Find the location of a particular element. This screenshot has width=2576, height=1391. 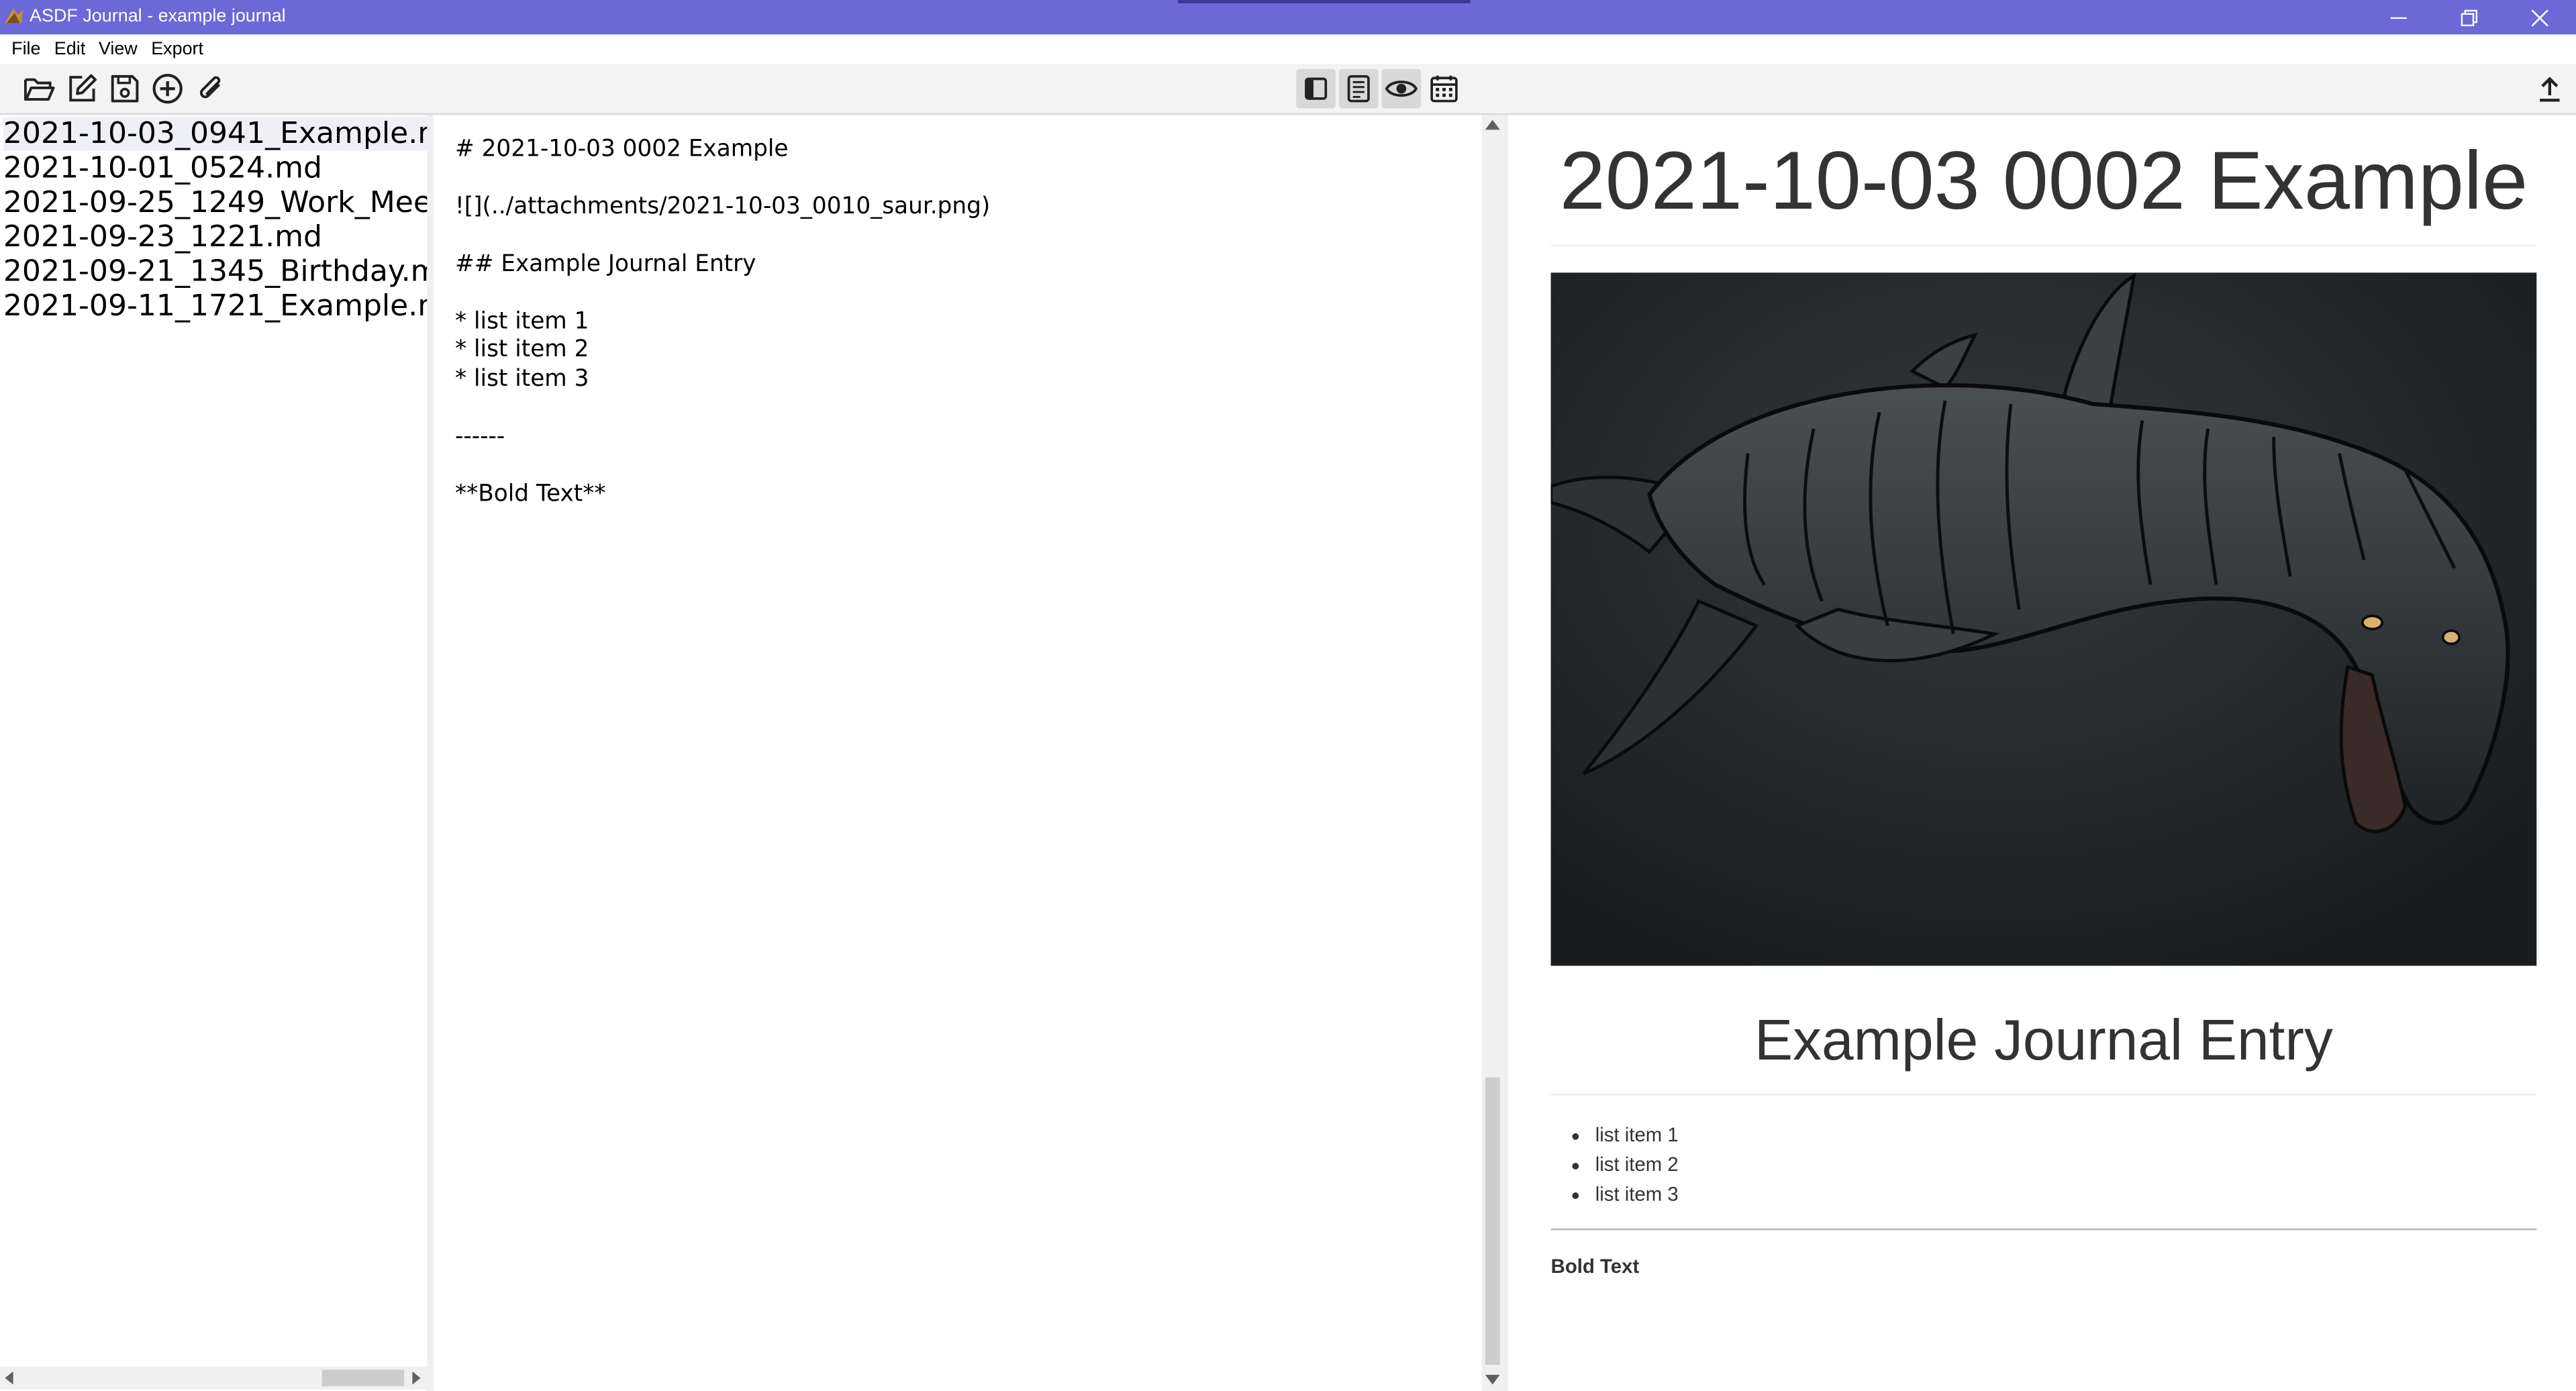

toggle-editor-button is located at coordinates (1358, 88).